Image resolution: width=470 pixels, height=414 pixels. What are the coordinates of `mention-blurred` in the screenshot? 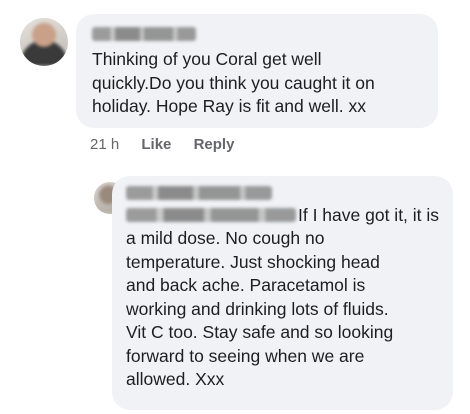 It's located at (211, 215).